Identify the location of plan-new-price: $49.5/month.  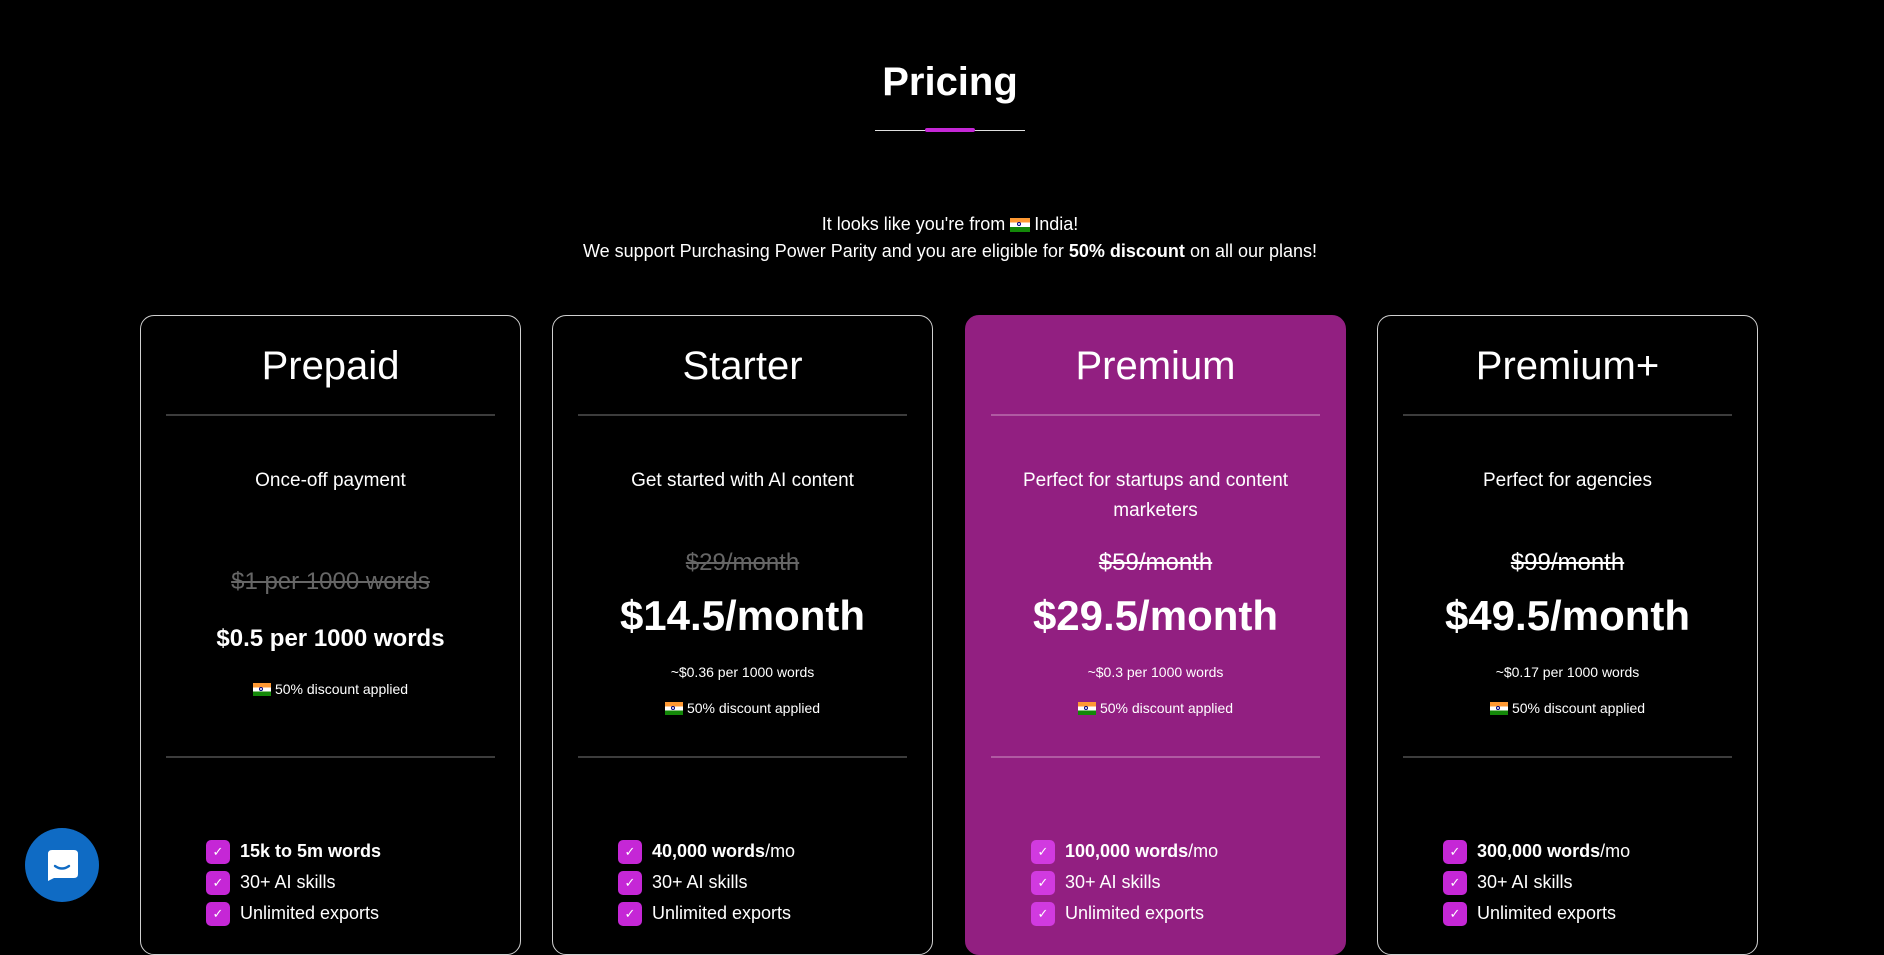
(1567, 615).